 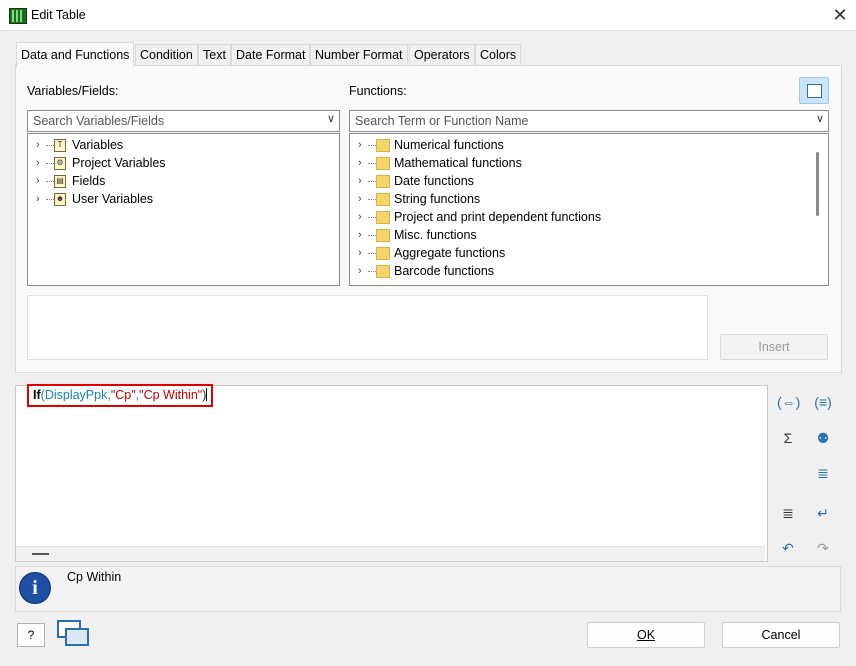 What do you see at coordinates (840, 15) in the screenshot?
I see `close-icon: ✕` at bounding box center [840, 15].